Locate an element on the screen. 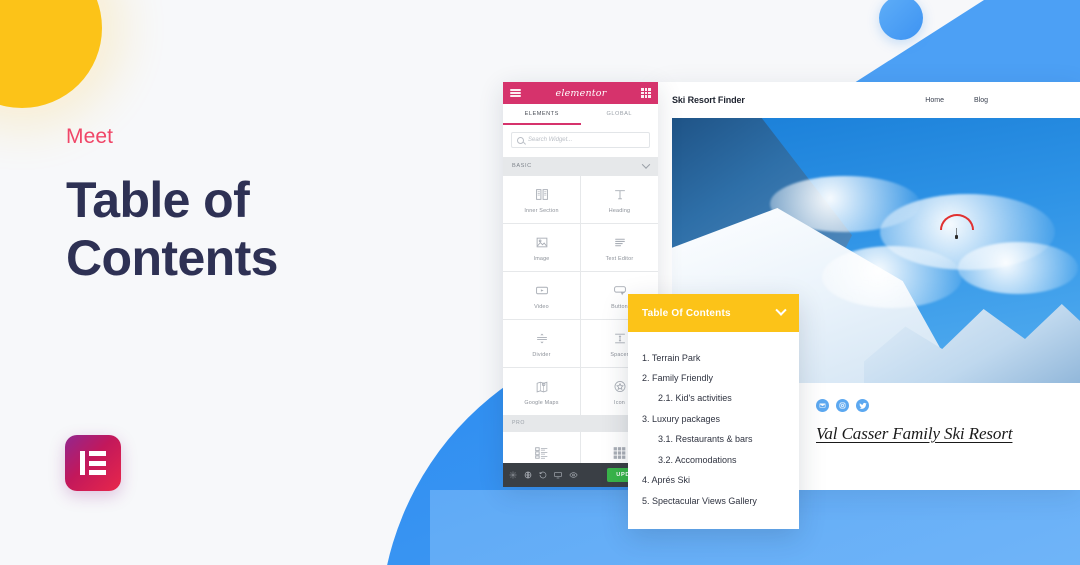  widget-heading: Heading is located at coordinates (619, 199).